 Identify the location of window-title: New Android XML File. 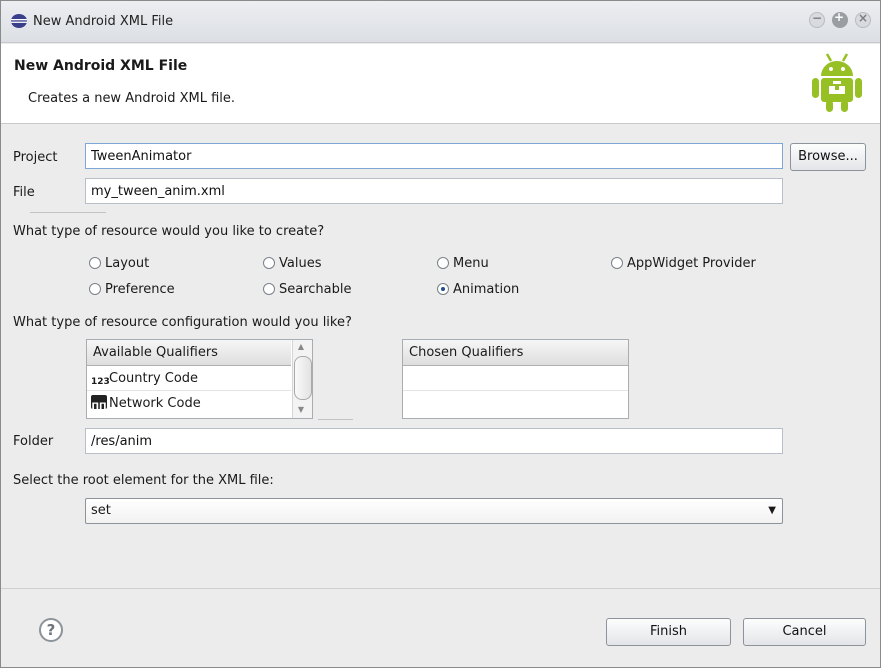
(103, 21).